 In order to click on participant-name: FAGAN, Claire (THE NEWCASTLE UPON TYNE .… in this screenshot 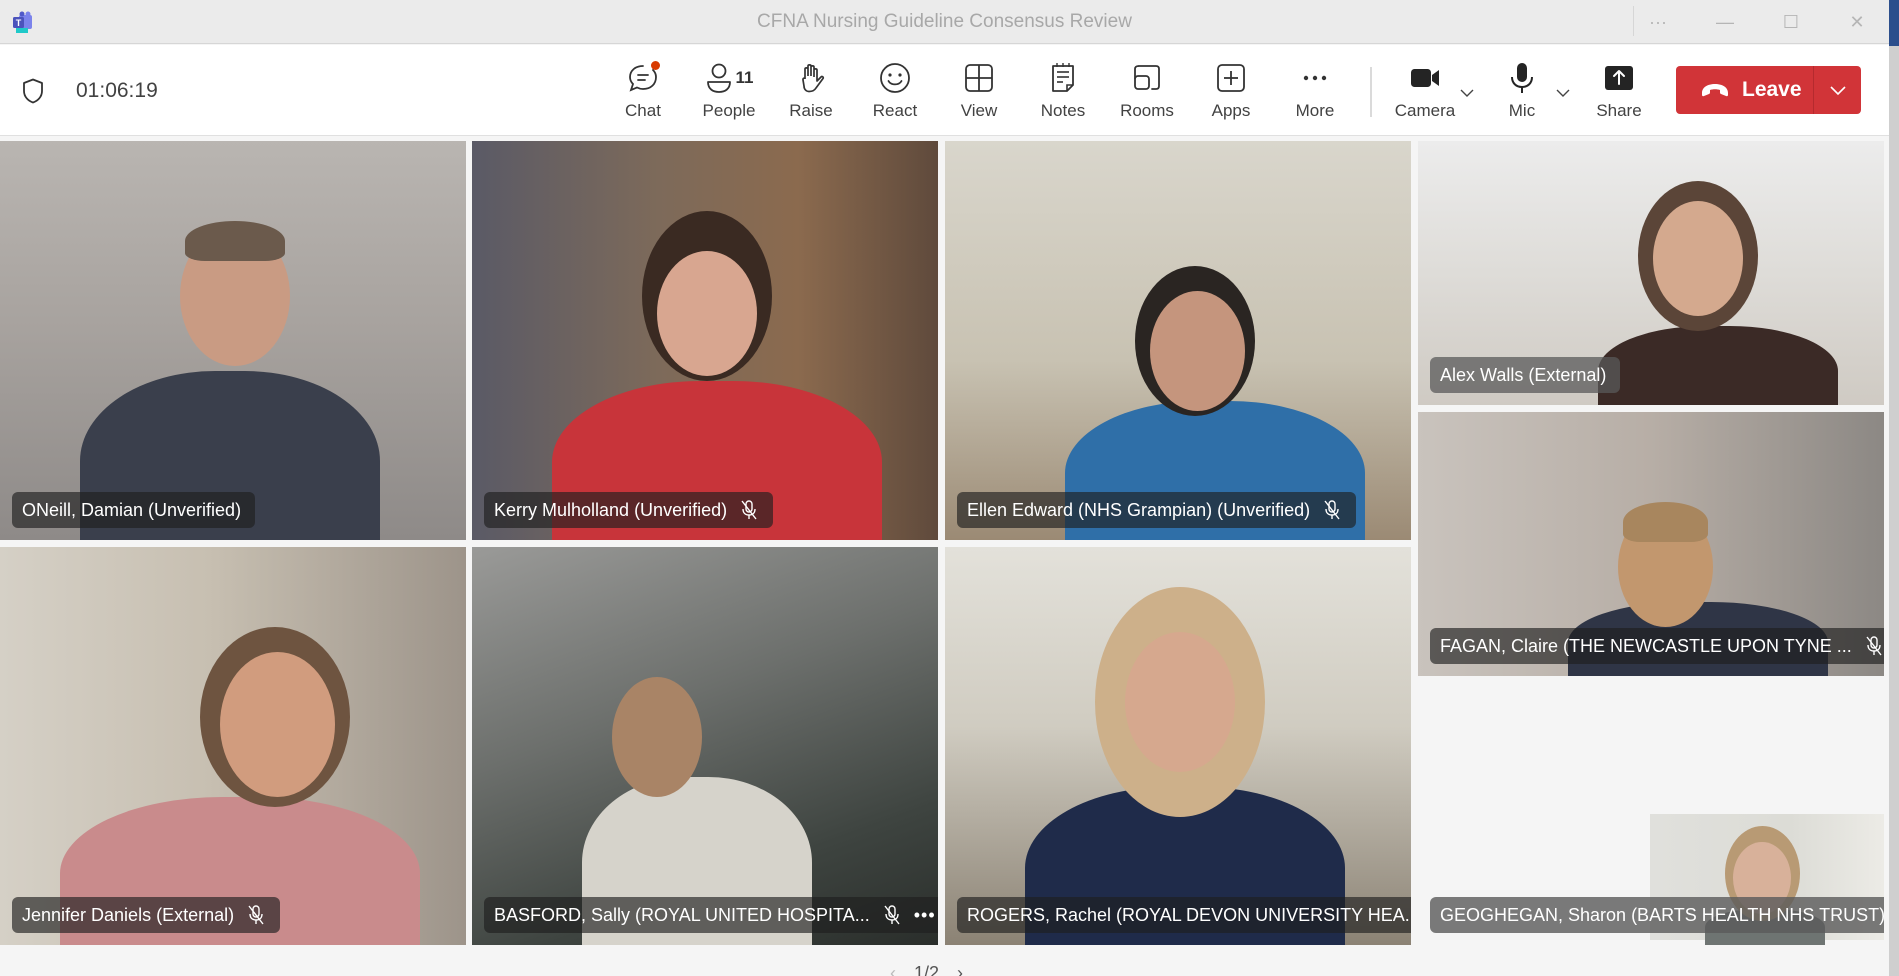, I will do `click(1646, 645)`.